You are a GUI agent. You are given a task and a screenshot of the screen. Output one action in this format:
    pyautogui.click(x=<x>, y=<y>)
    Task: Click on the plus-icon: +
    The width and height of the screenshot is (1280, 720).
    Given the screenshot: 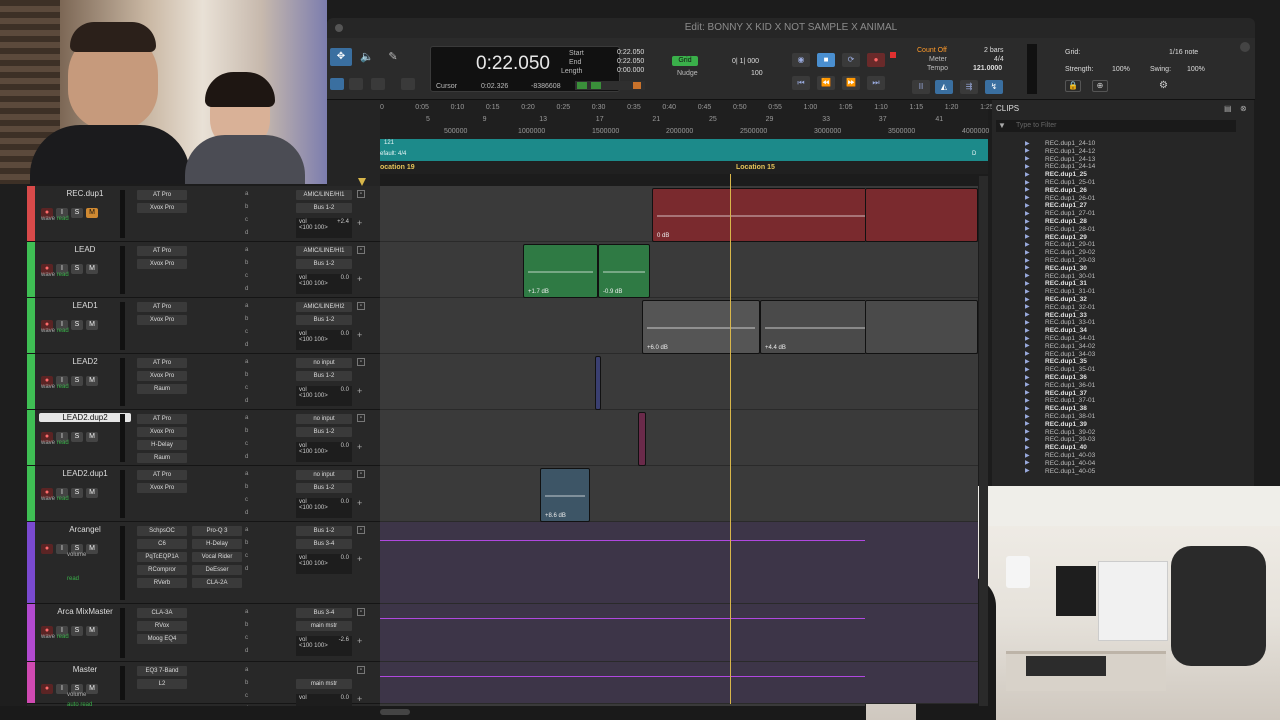 What is the action you would take?
    pyautogui.click(x=359, y=279)
    